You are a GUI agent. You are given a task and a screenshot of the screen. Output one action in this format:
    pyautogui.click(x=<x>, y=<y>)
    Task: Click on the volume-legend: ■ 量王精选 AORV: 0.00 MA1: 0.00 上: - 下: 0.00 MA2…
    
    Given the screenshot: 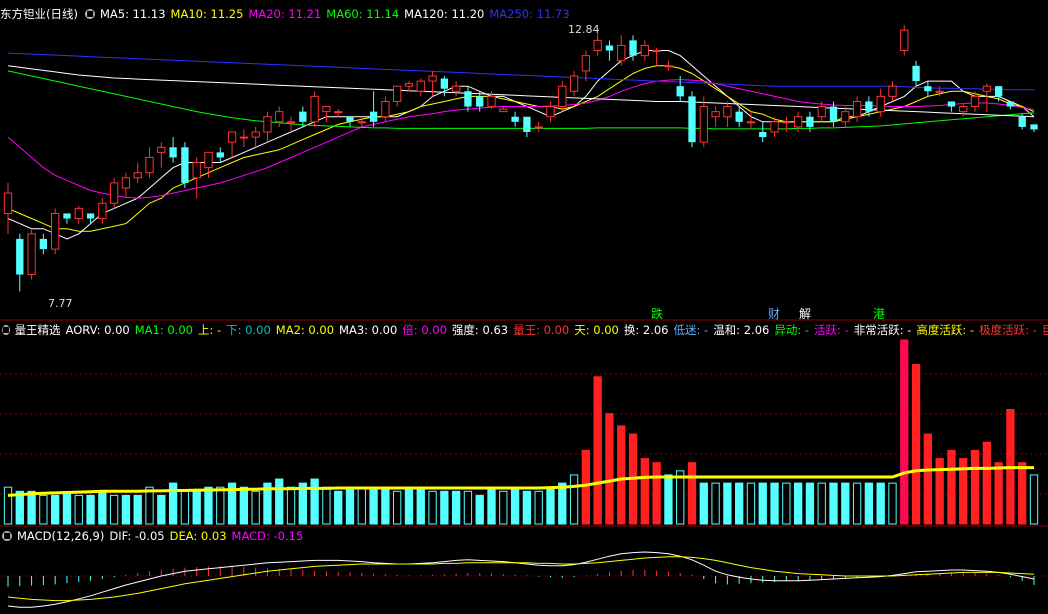 What is the action you would take?
    pyautogui.click(x=524, y=330)
    